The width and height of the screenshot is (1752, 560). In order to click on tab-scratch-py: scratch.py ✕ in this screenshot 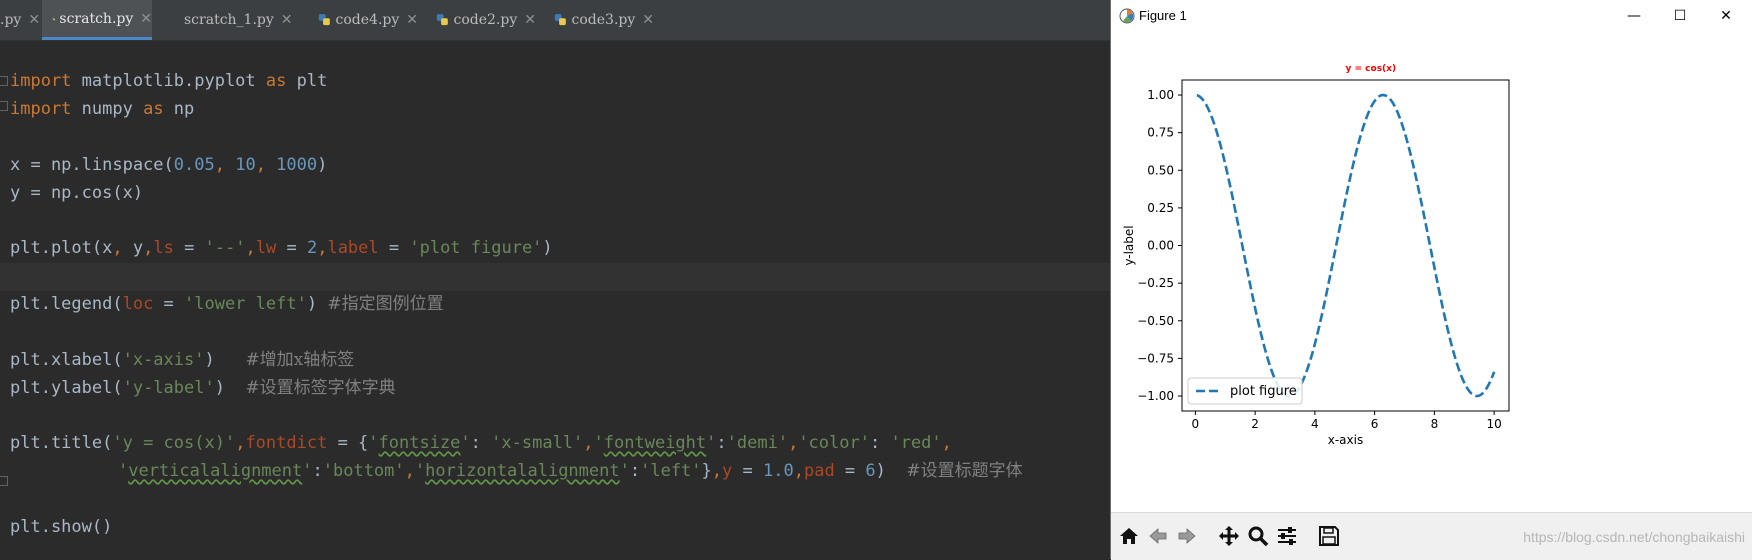, I will do `click(97, 20)`.